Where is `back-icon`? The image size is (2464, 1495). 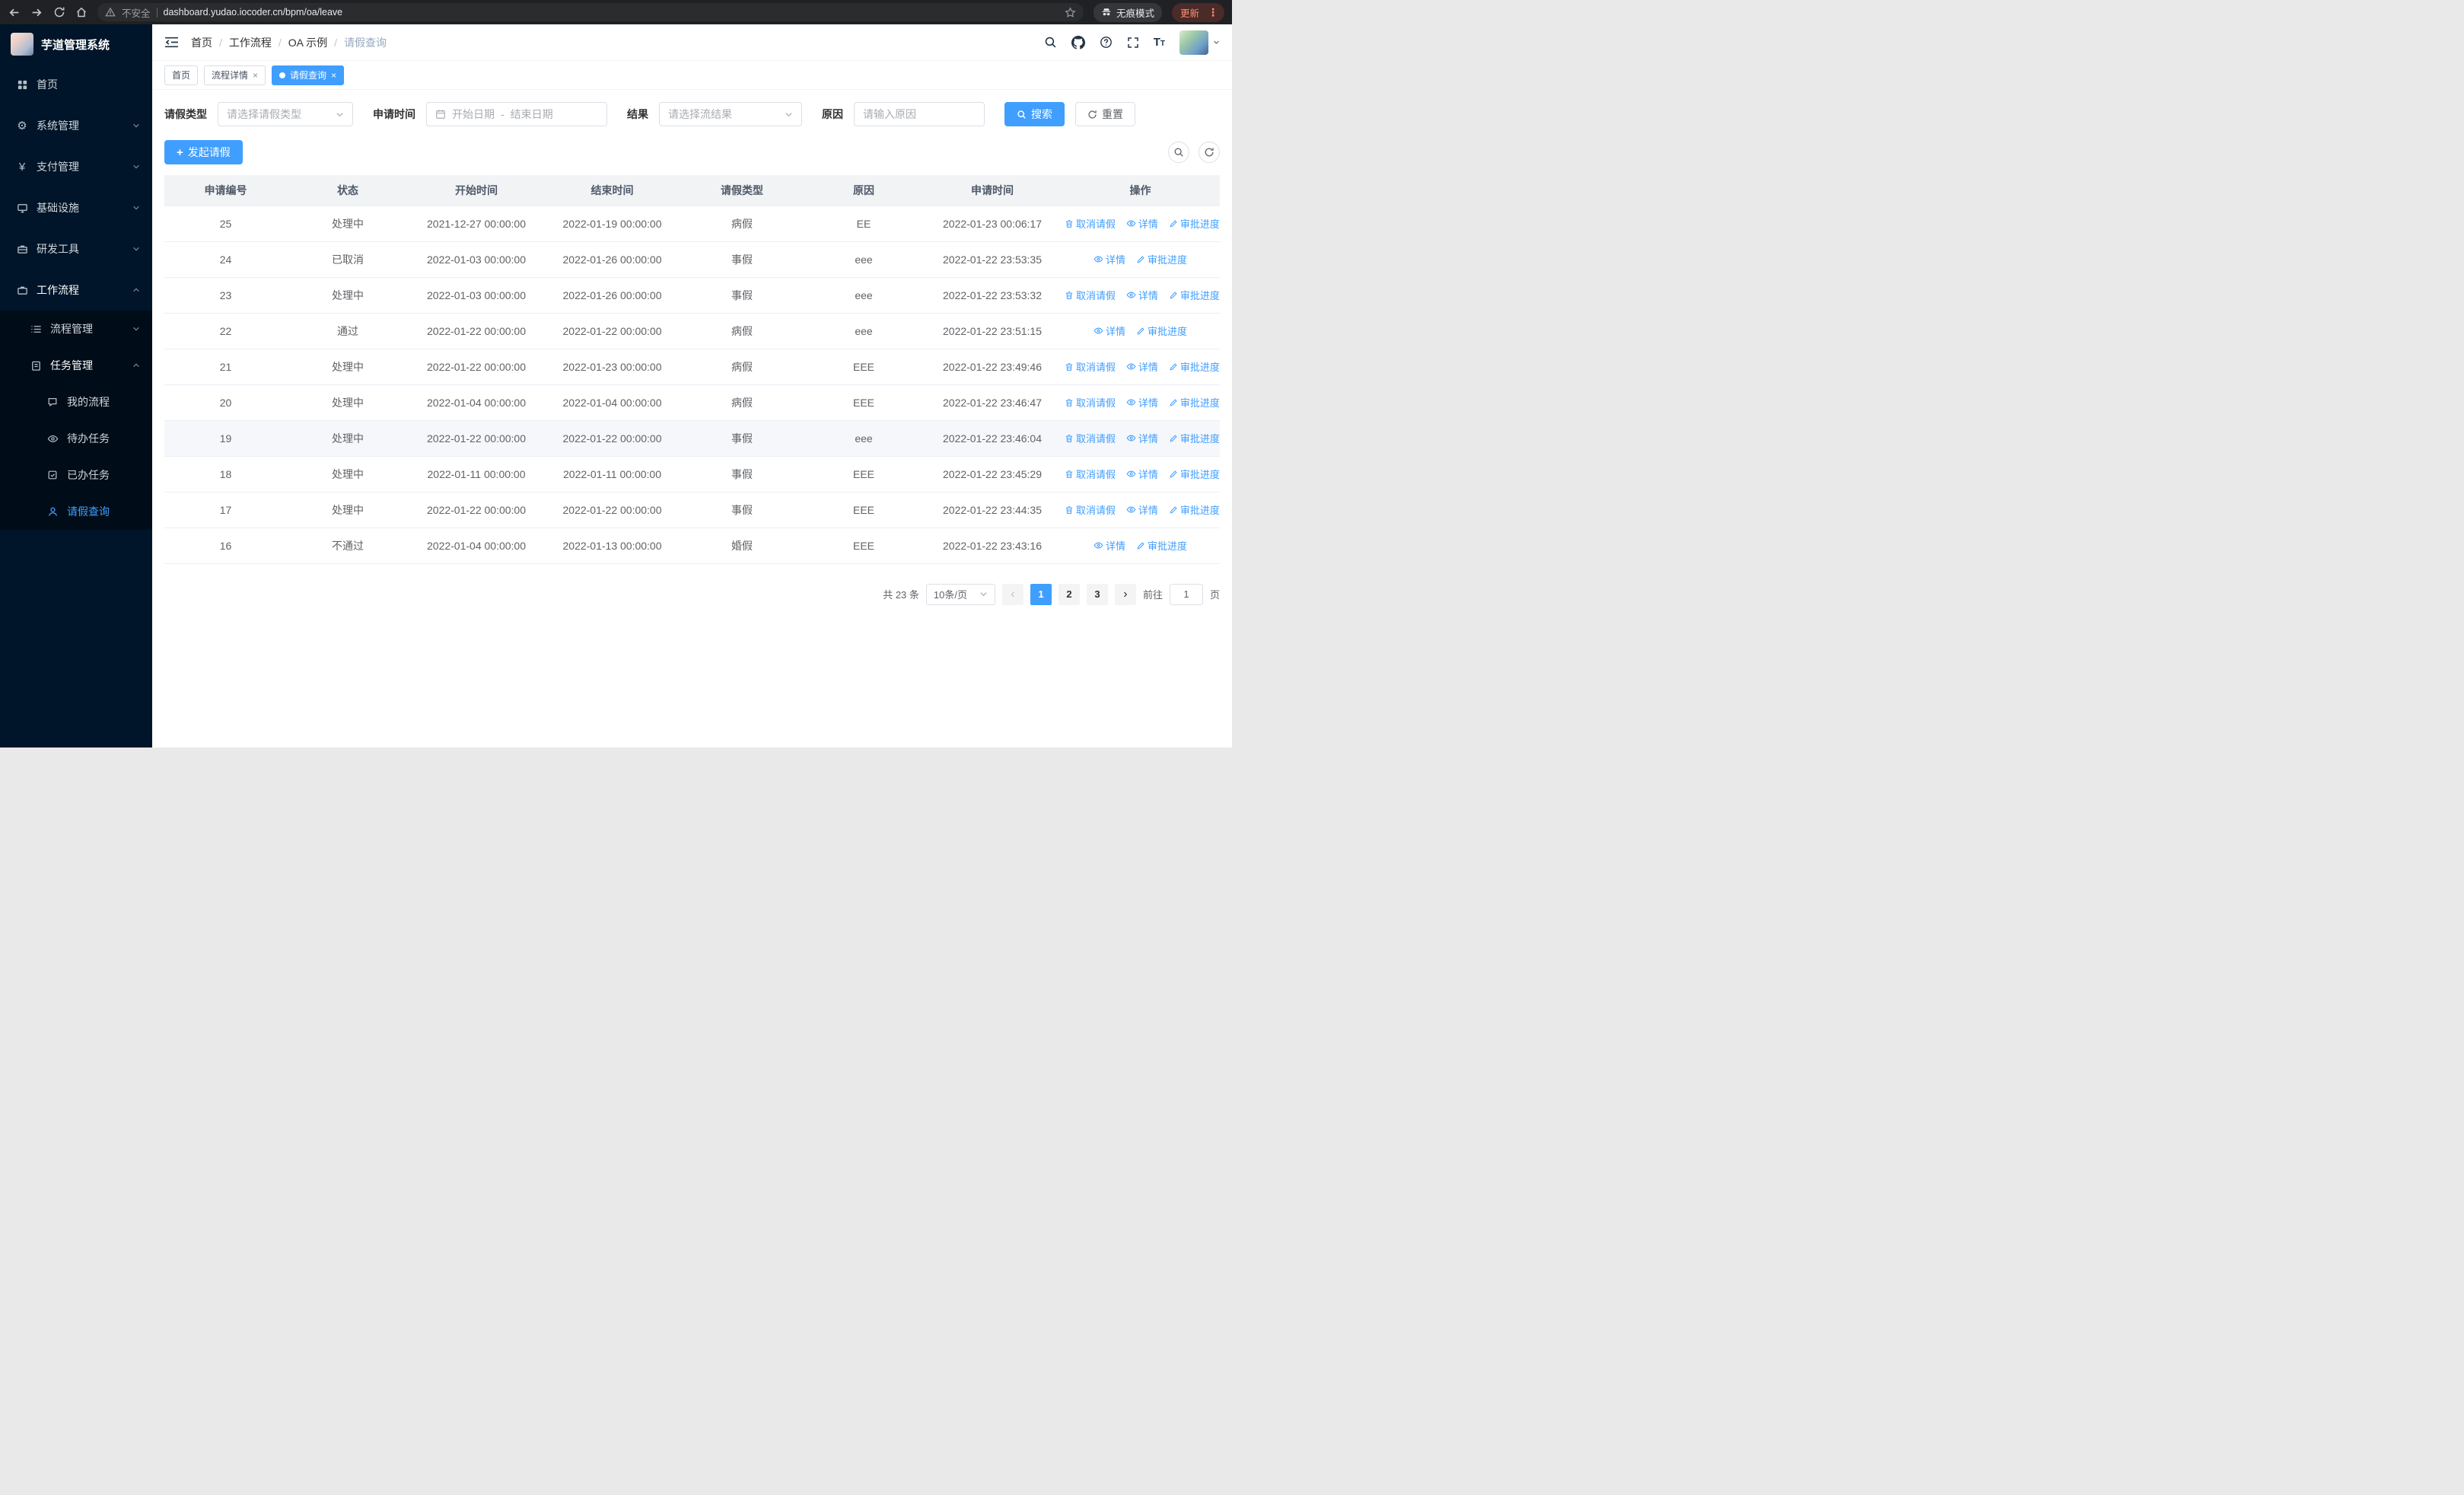
back-icon is located at coordinates (14, 13).